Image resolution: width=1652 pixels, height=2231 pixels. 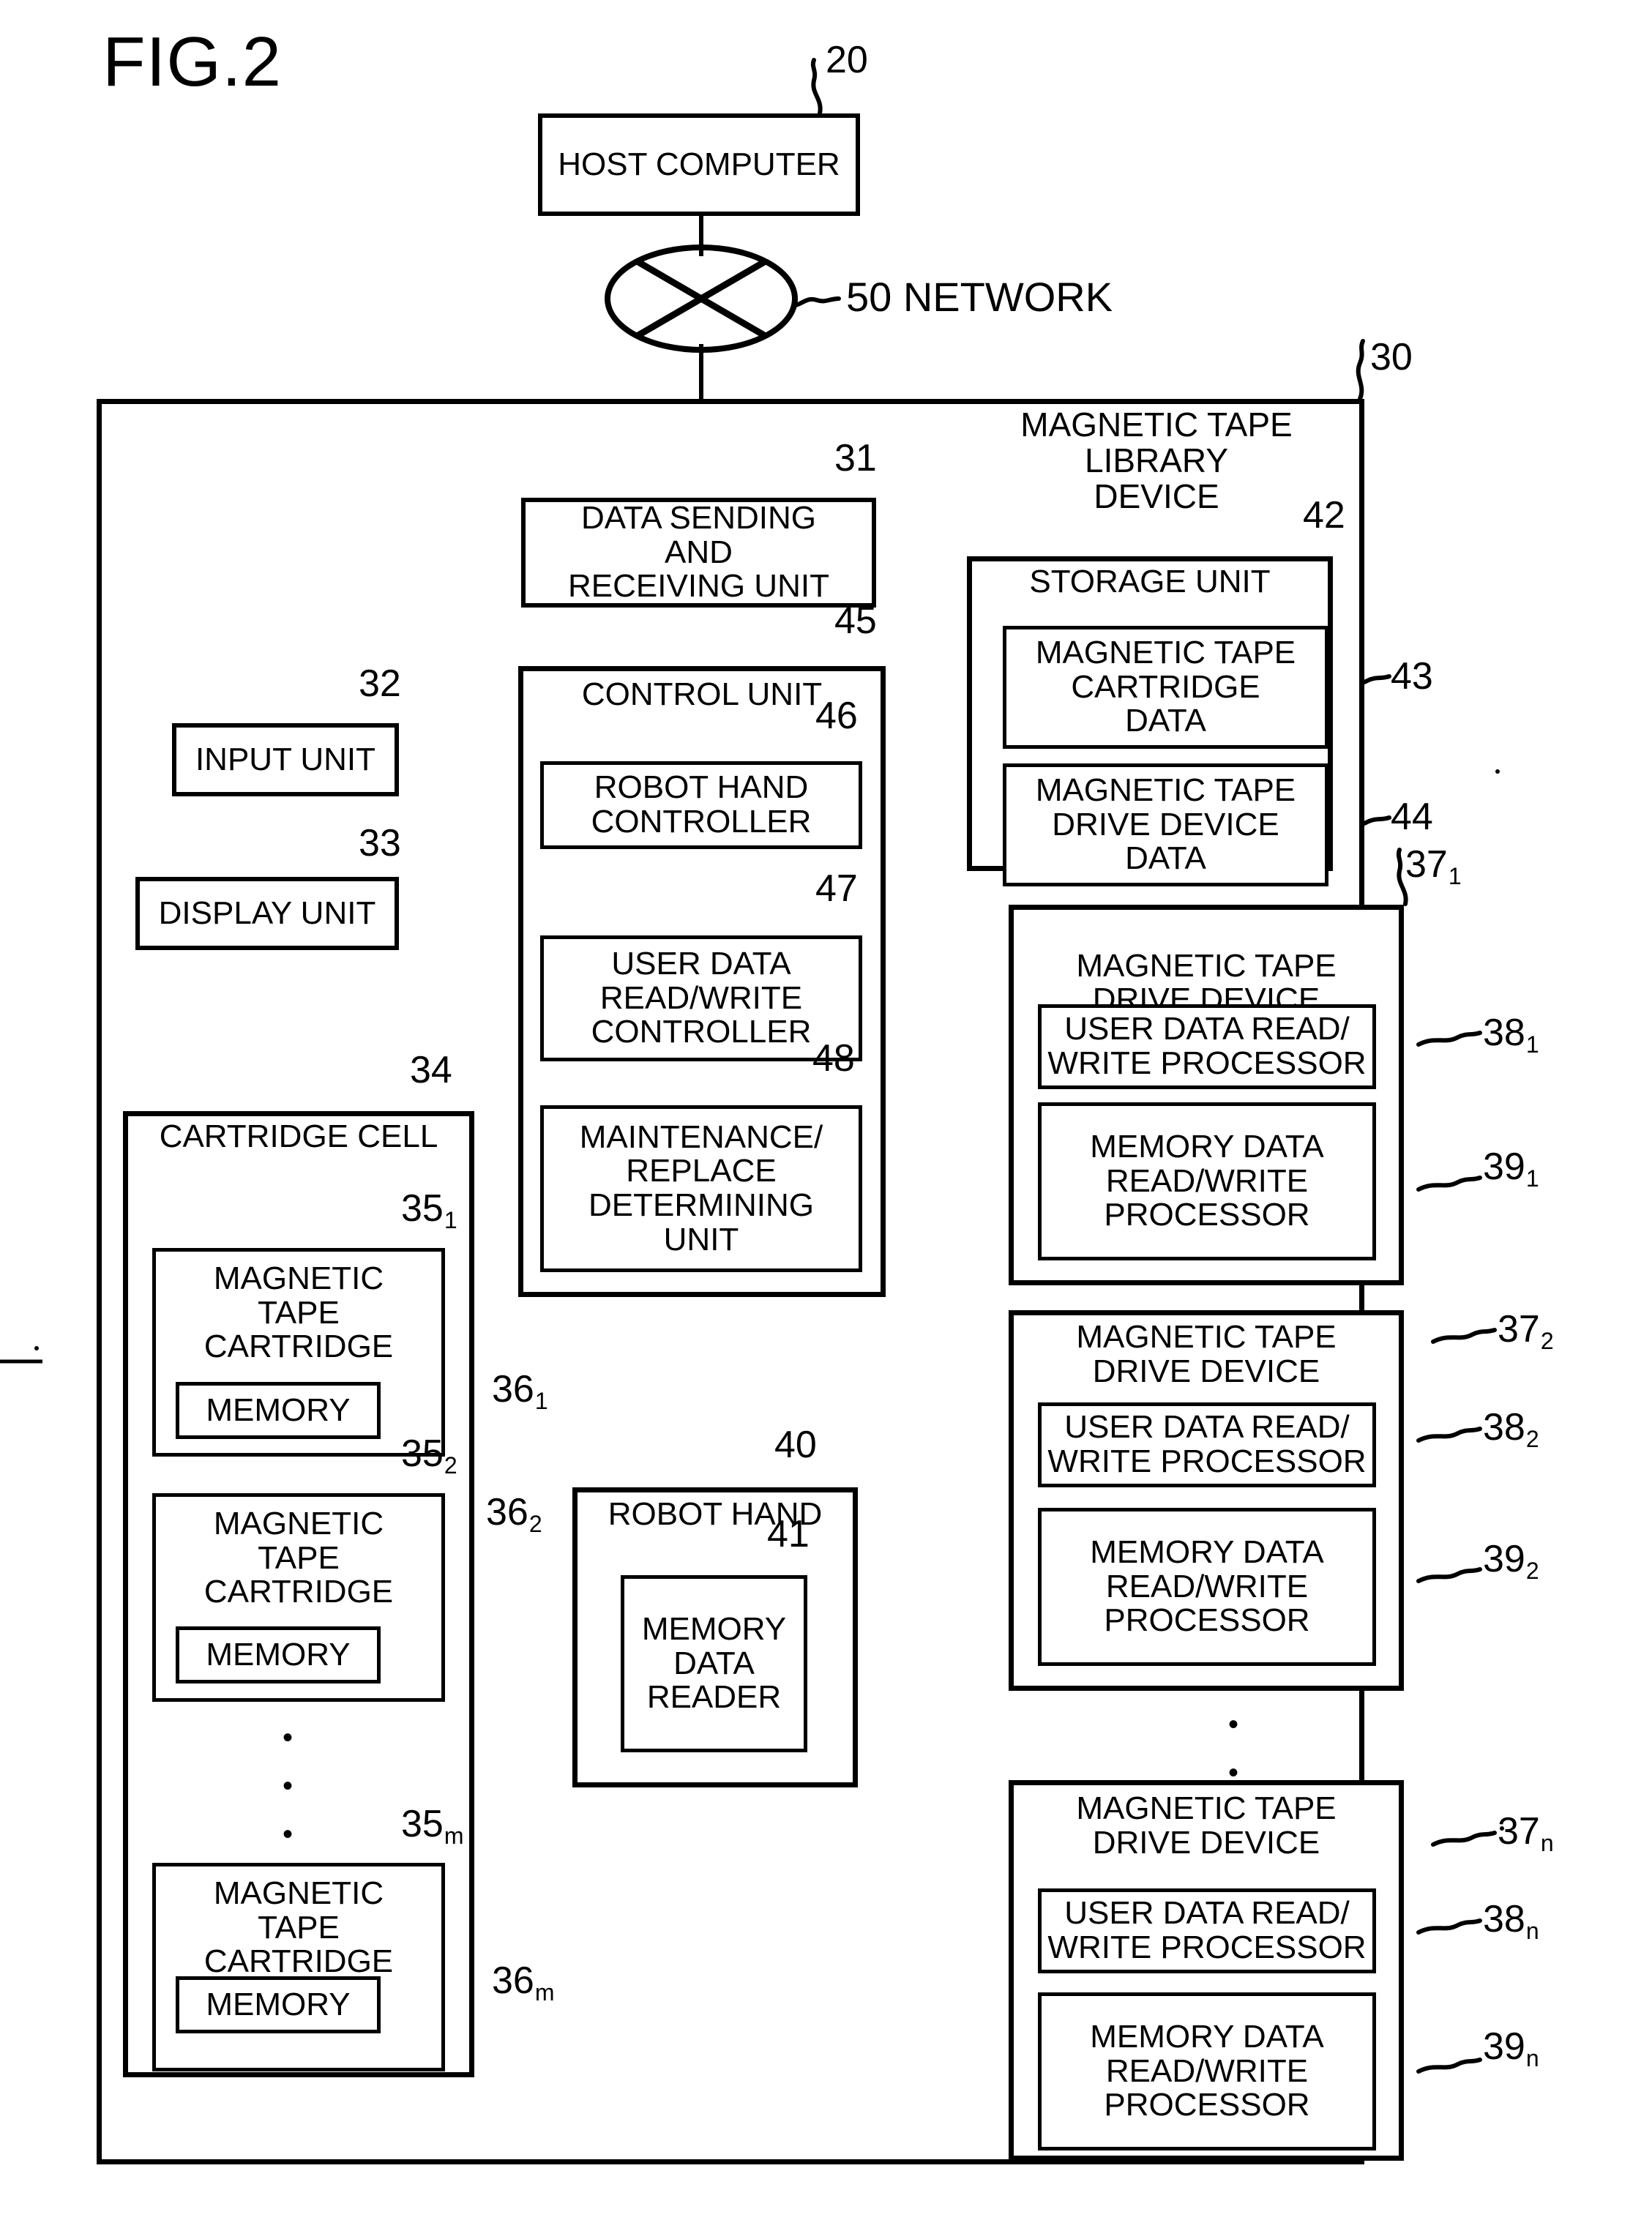 I want to click on magnetic-tape-cartridge-m-box: MAGNETIC TAPE CARTRIDGE, so click(x=298, y=1967).